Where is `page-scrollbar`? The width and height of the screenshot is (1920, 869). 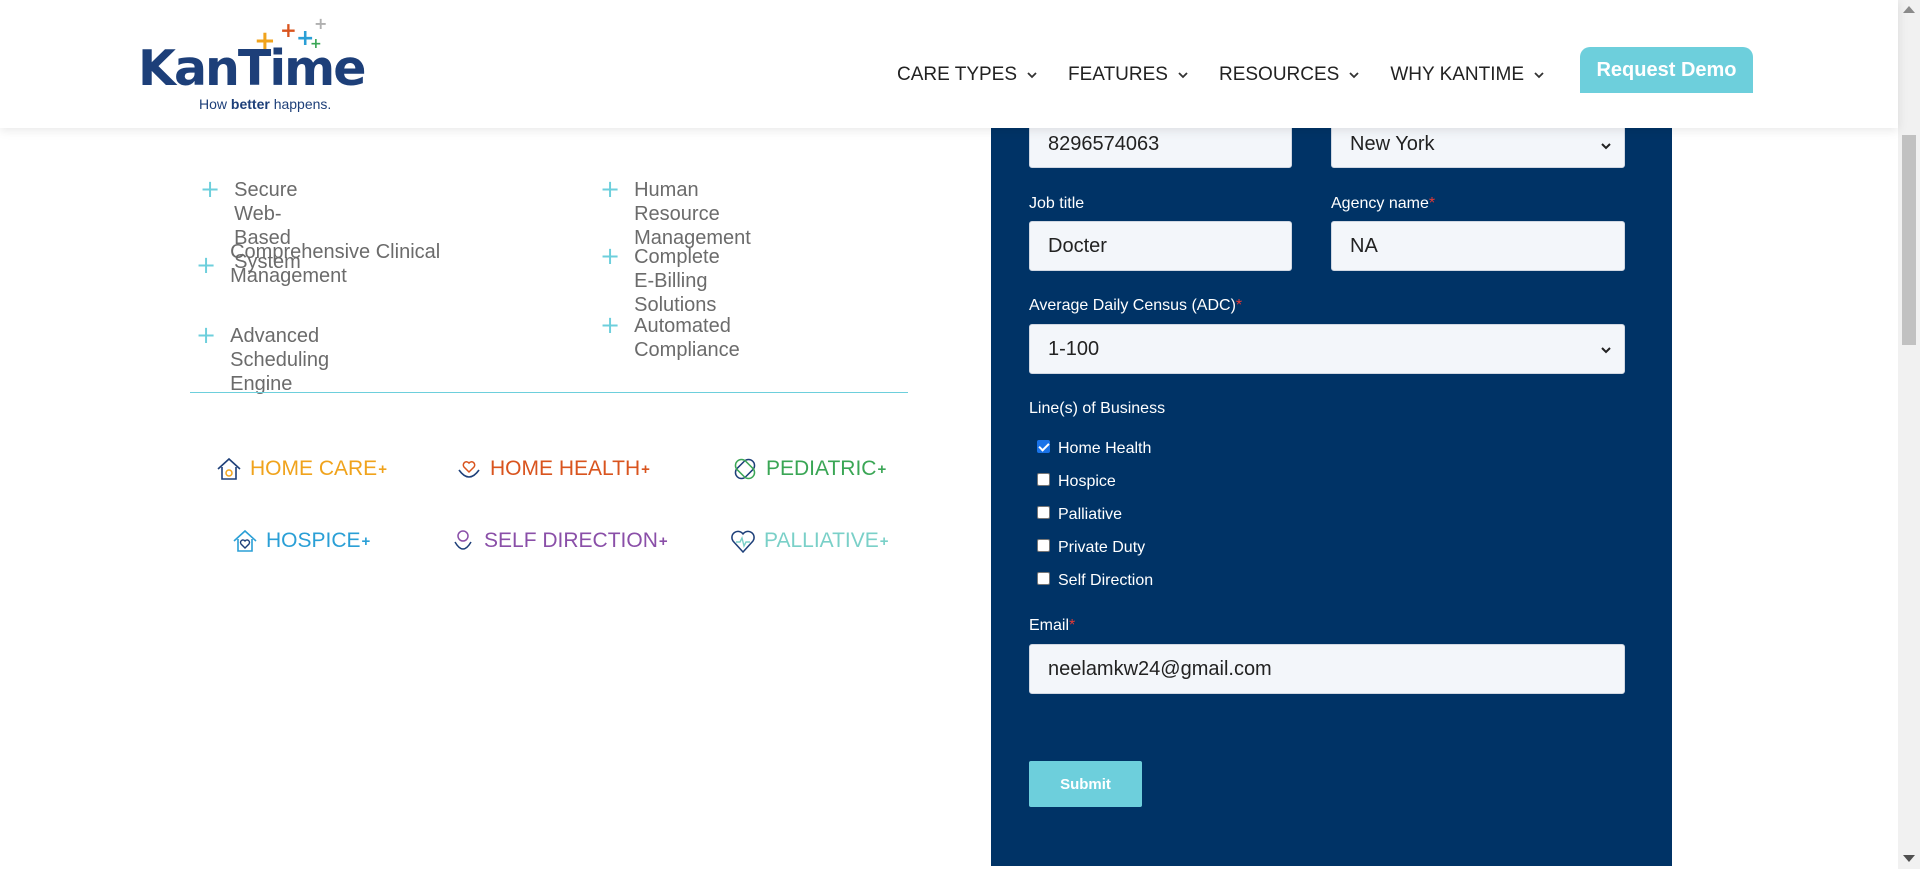 page-scrollbar is located at coordinates (1909, 434).